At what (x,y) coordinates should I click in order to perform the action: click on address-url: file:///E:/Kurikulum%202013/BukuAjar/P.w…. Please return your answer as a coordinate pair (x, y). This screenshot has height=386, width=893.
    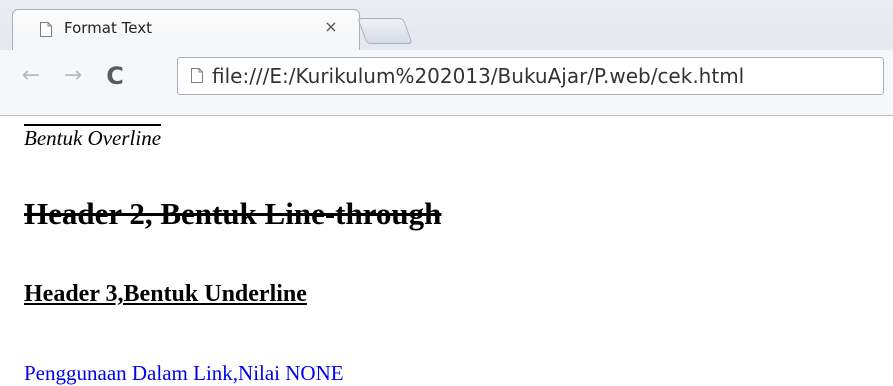
    Looking at the image, I should click on (478, 76).